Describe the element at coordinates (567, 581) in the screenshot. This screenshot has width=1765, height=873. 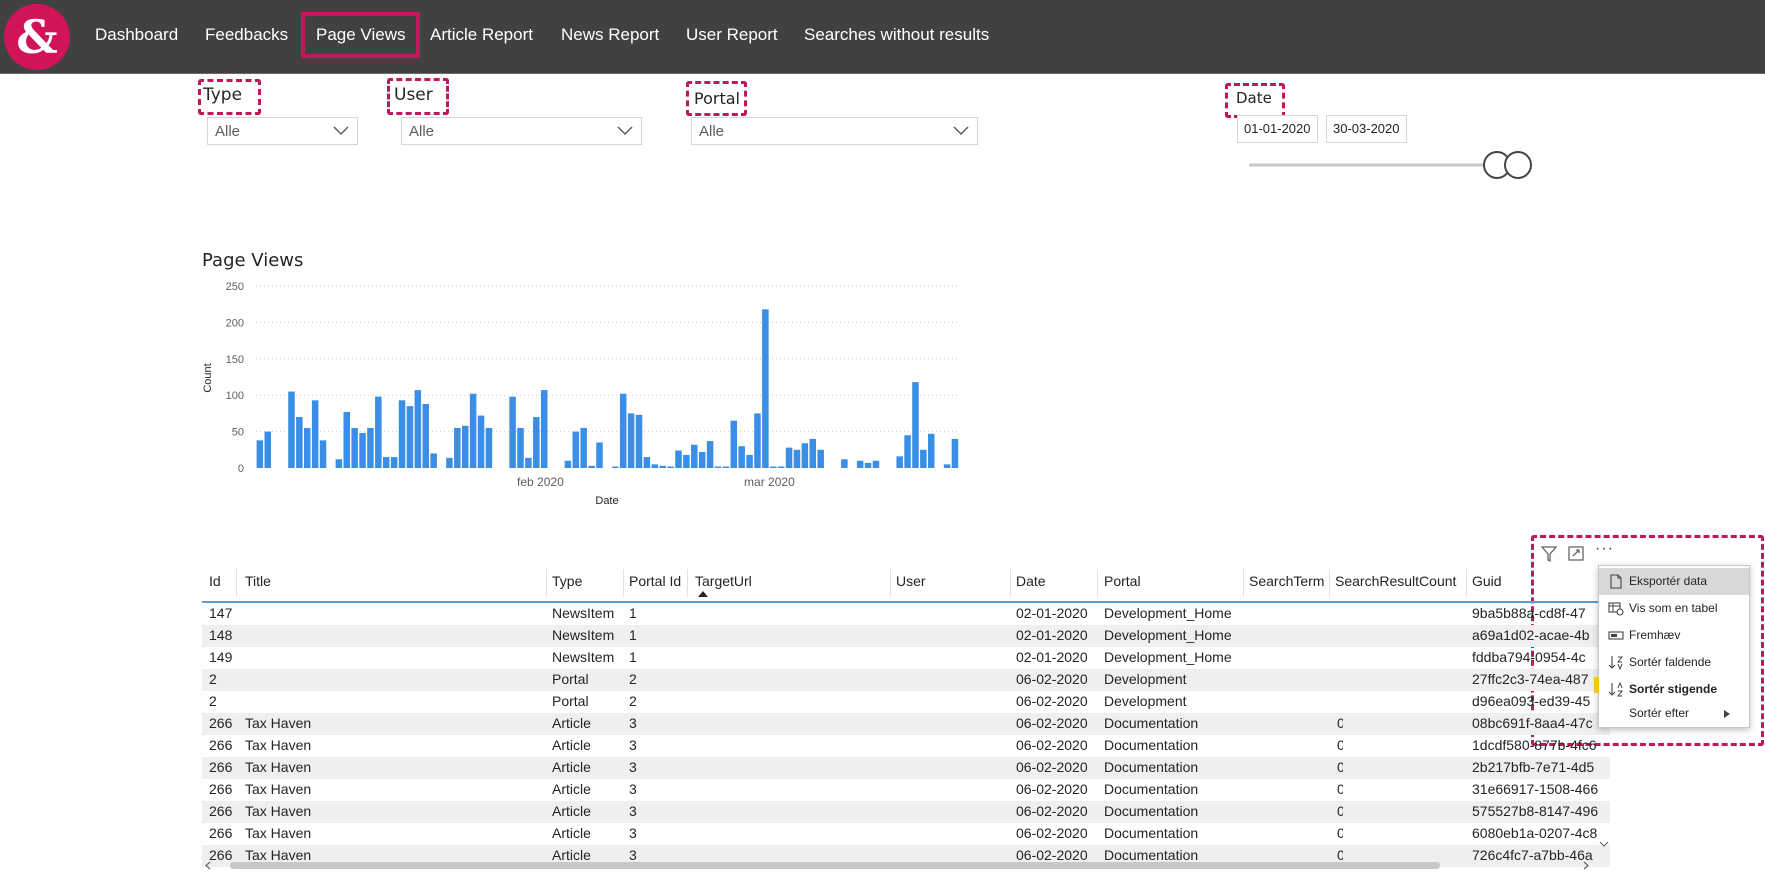
I see `column-header-type: Type` at that location.